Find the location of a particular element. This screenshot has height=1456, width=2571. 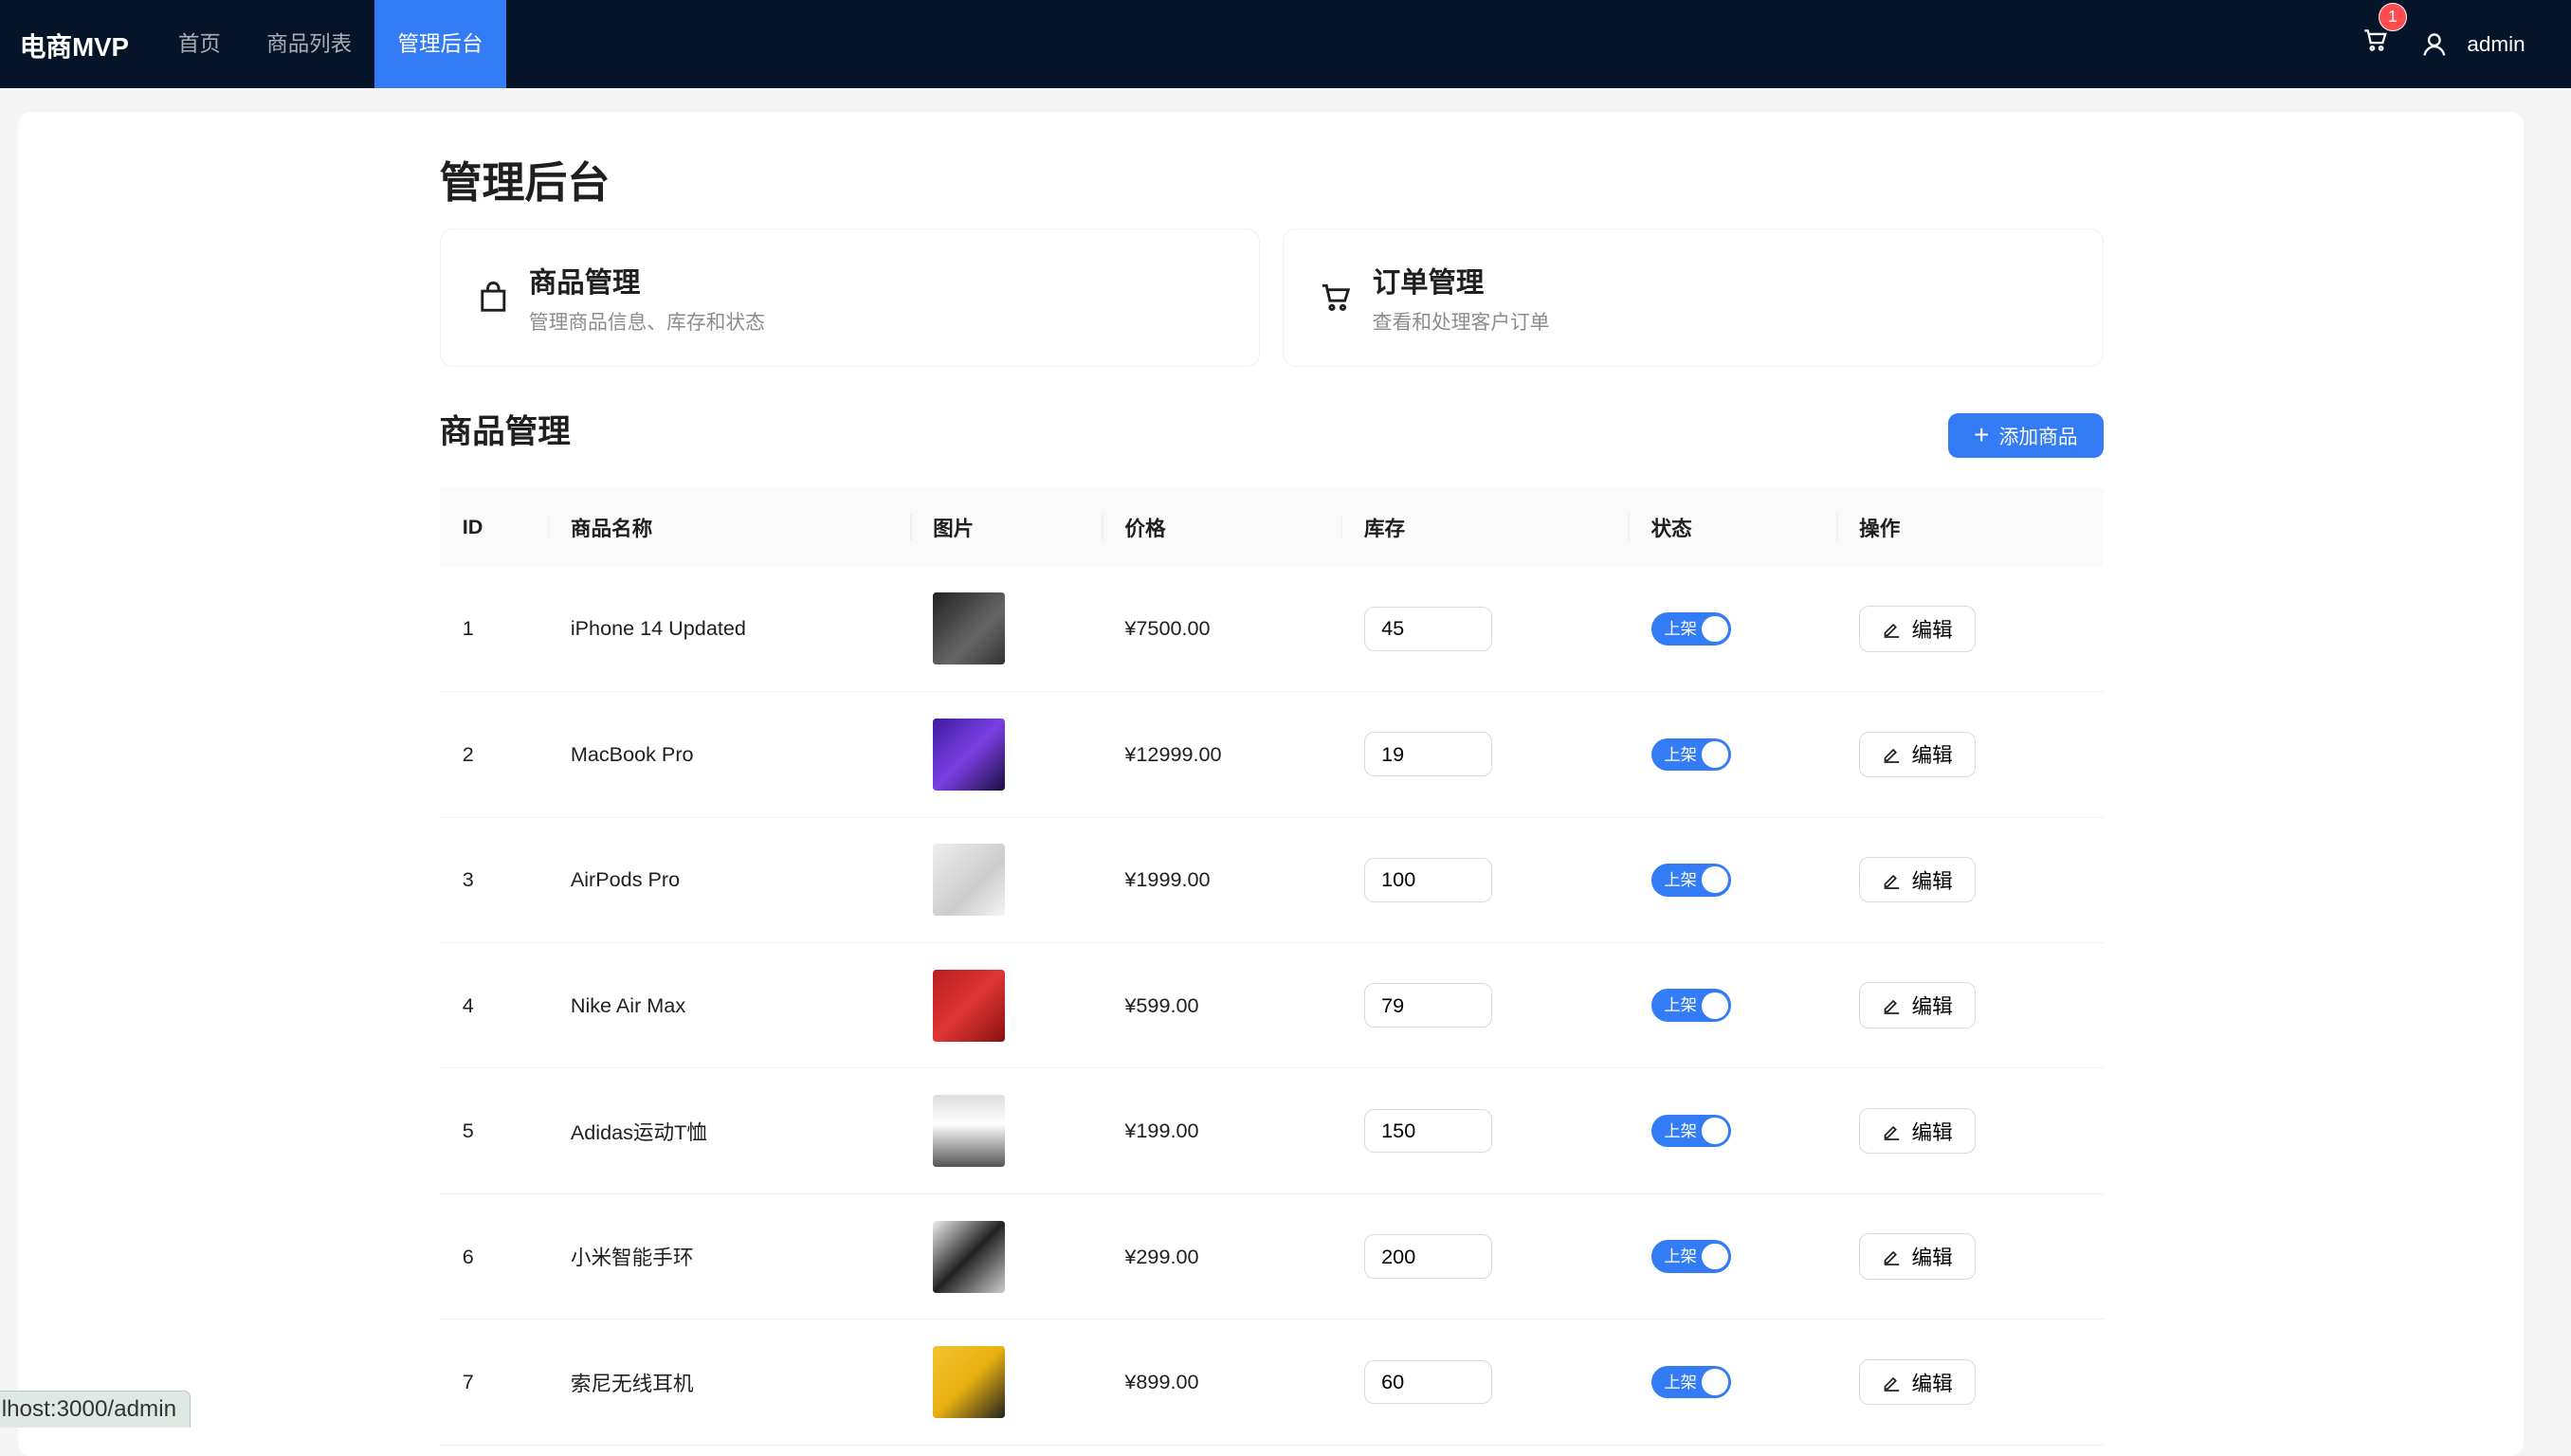

page-title: 管理后台 is located at coordinates (525, 182).